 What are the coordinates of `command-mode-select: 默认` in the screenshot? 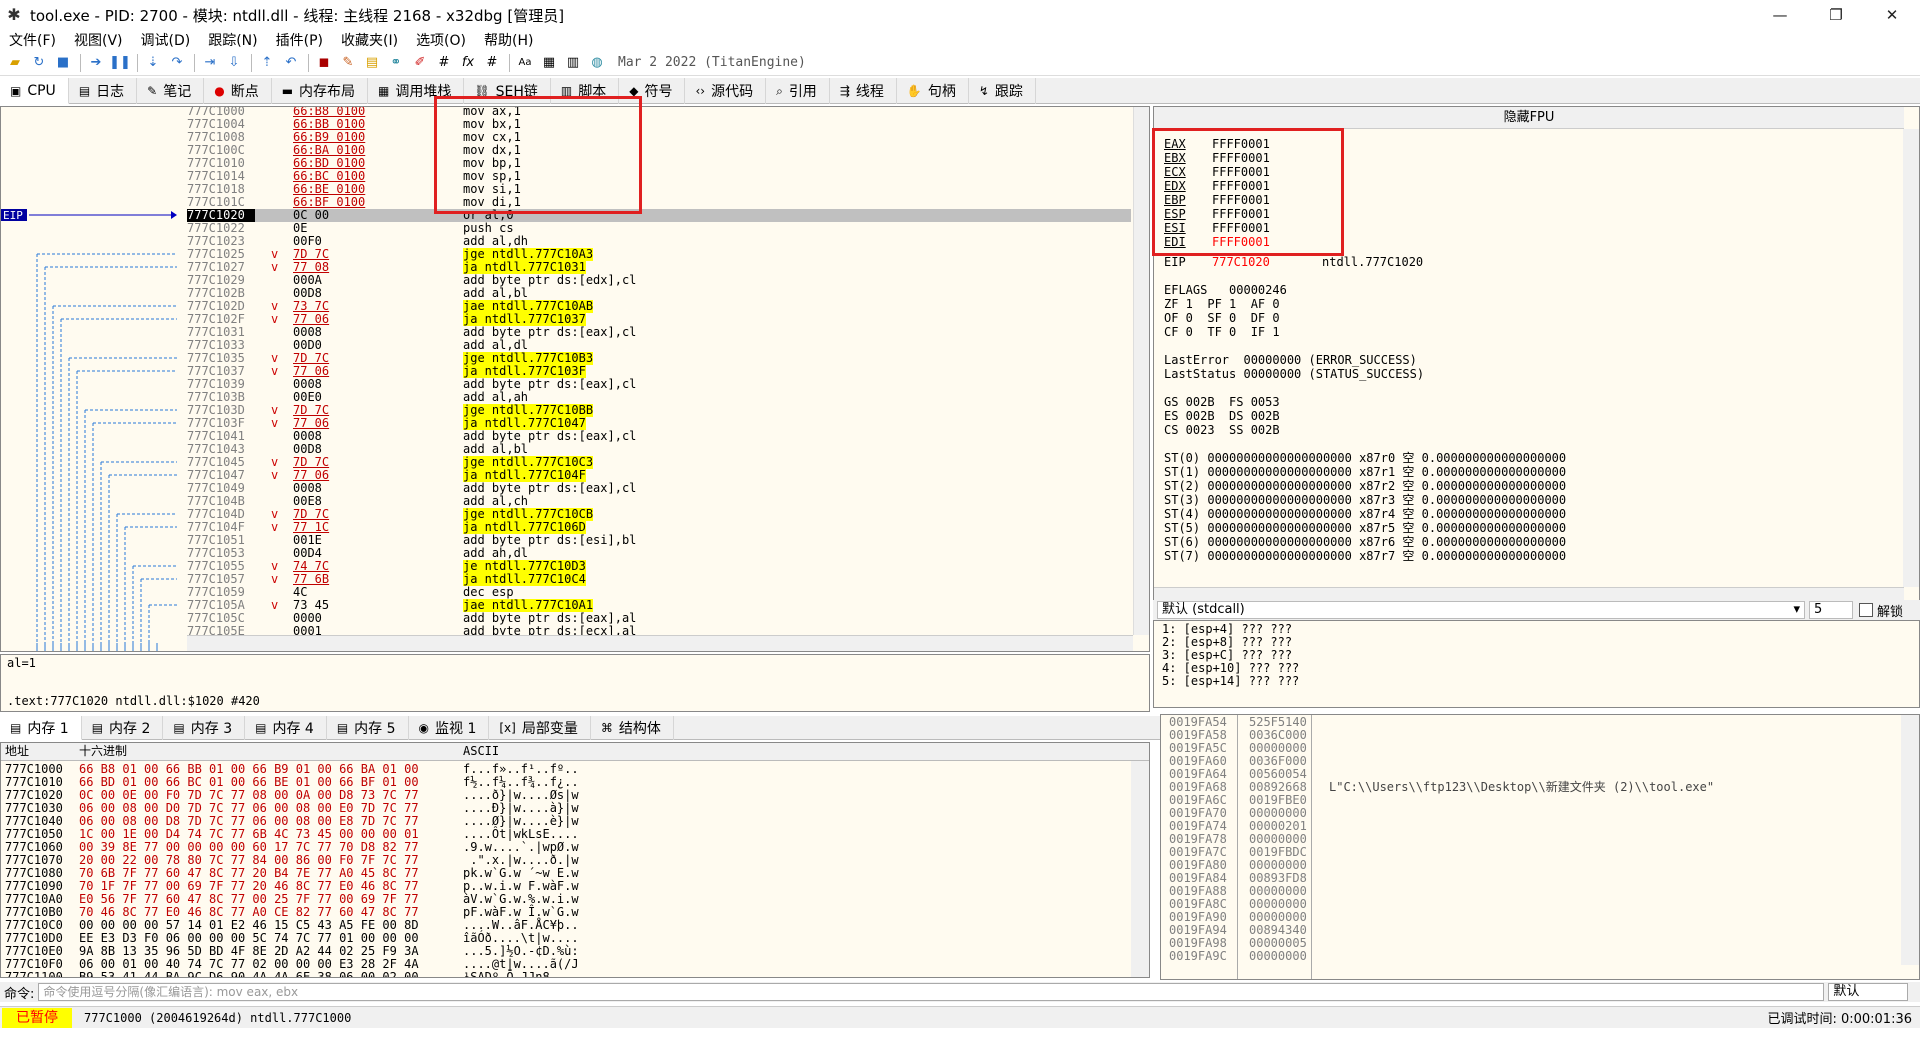 It's located at (1868, 992).